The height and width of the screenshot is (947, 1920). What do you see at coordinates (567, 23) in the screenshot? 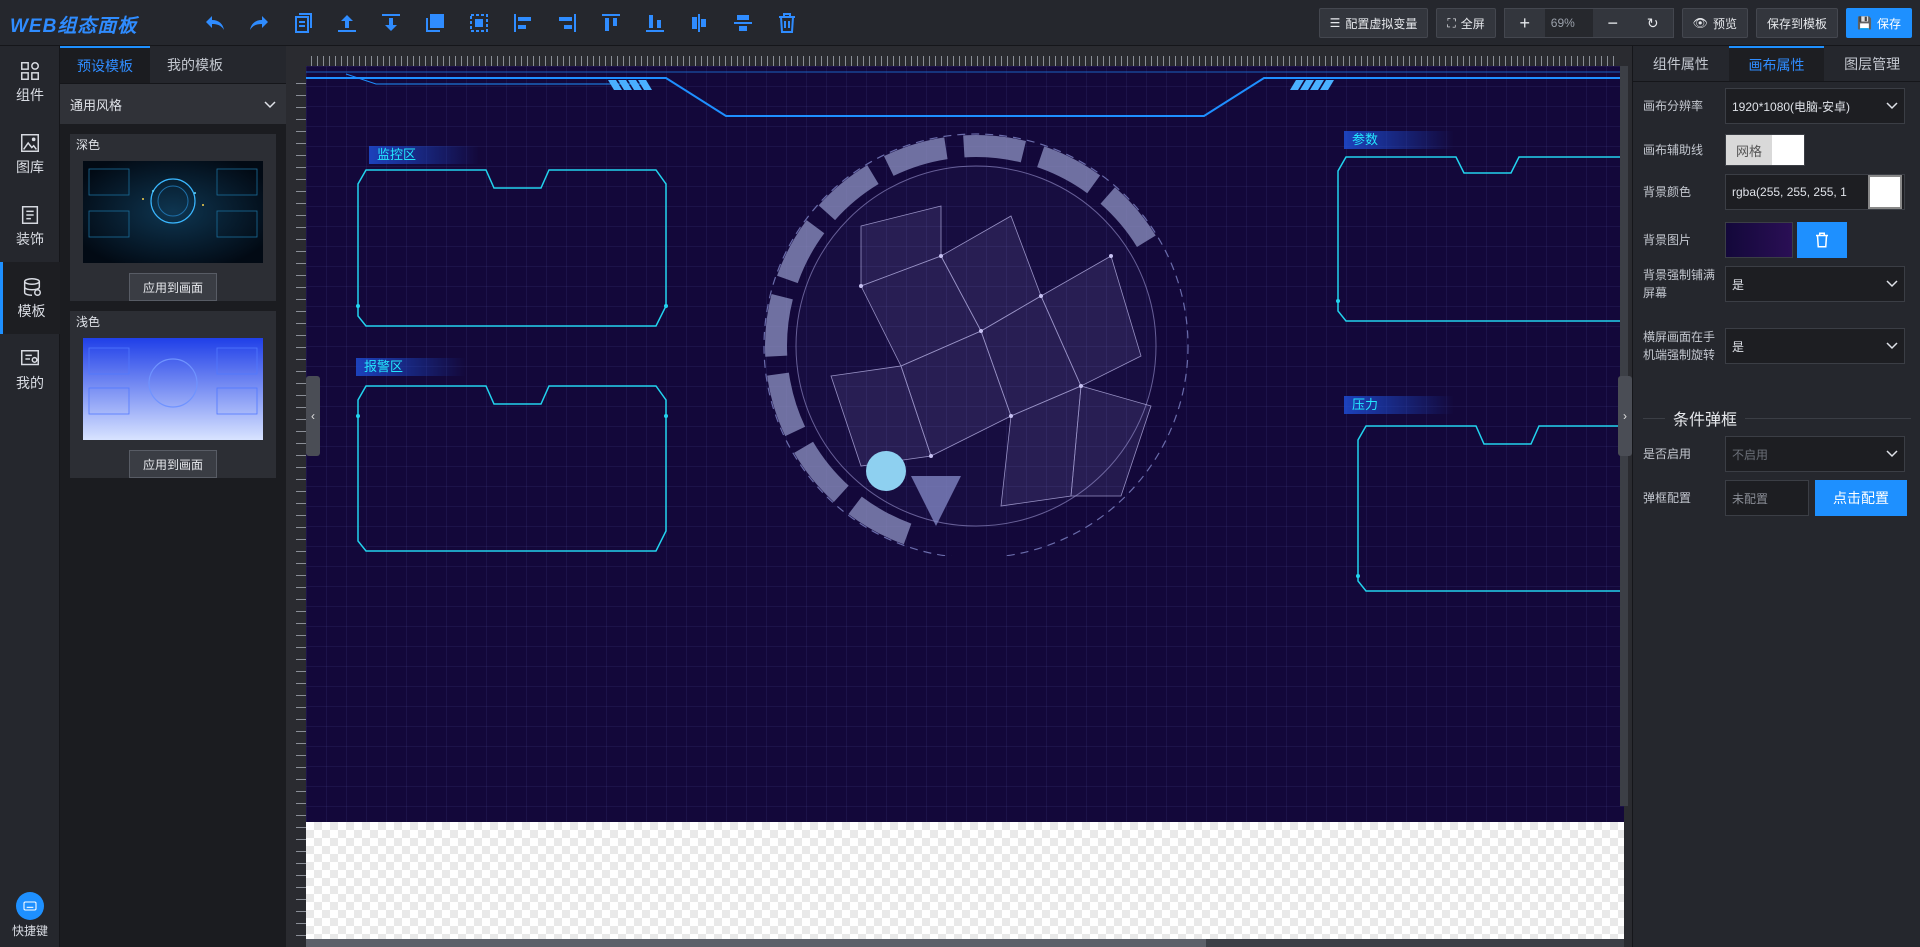
I see `align-right-icon` at bounding box center [567, 23].